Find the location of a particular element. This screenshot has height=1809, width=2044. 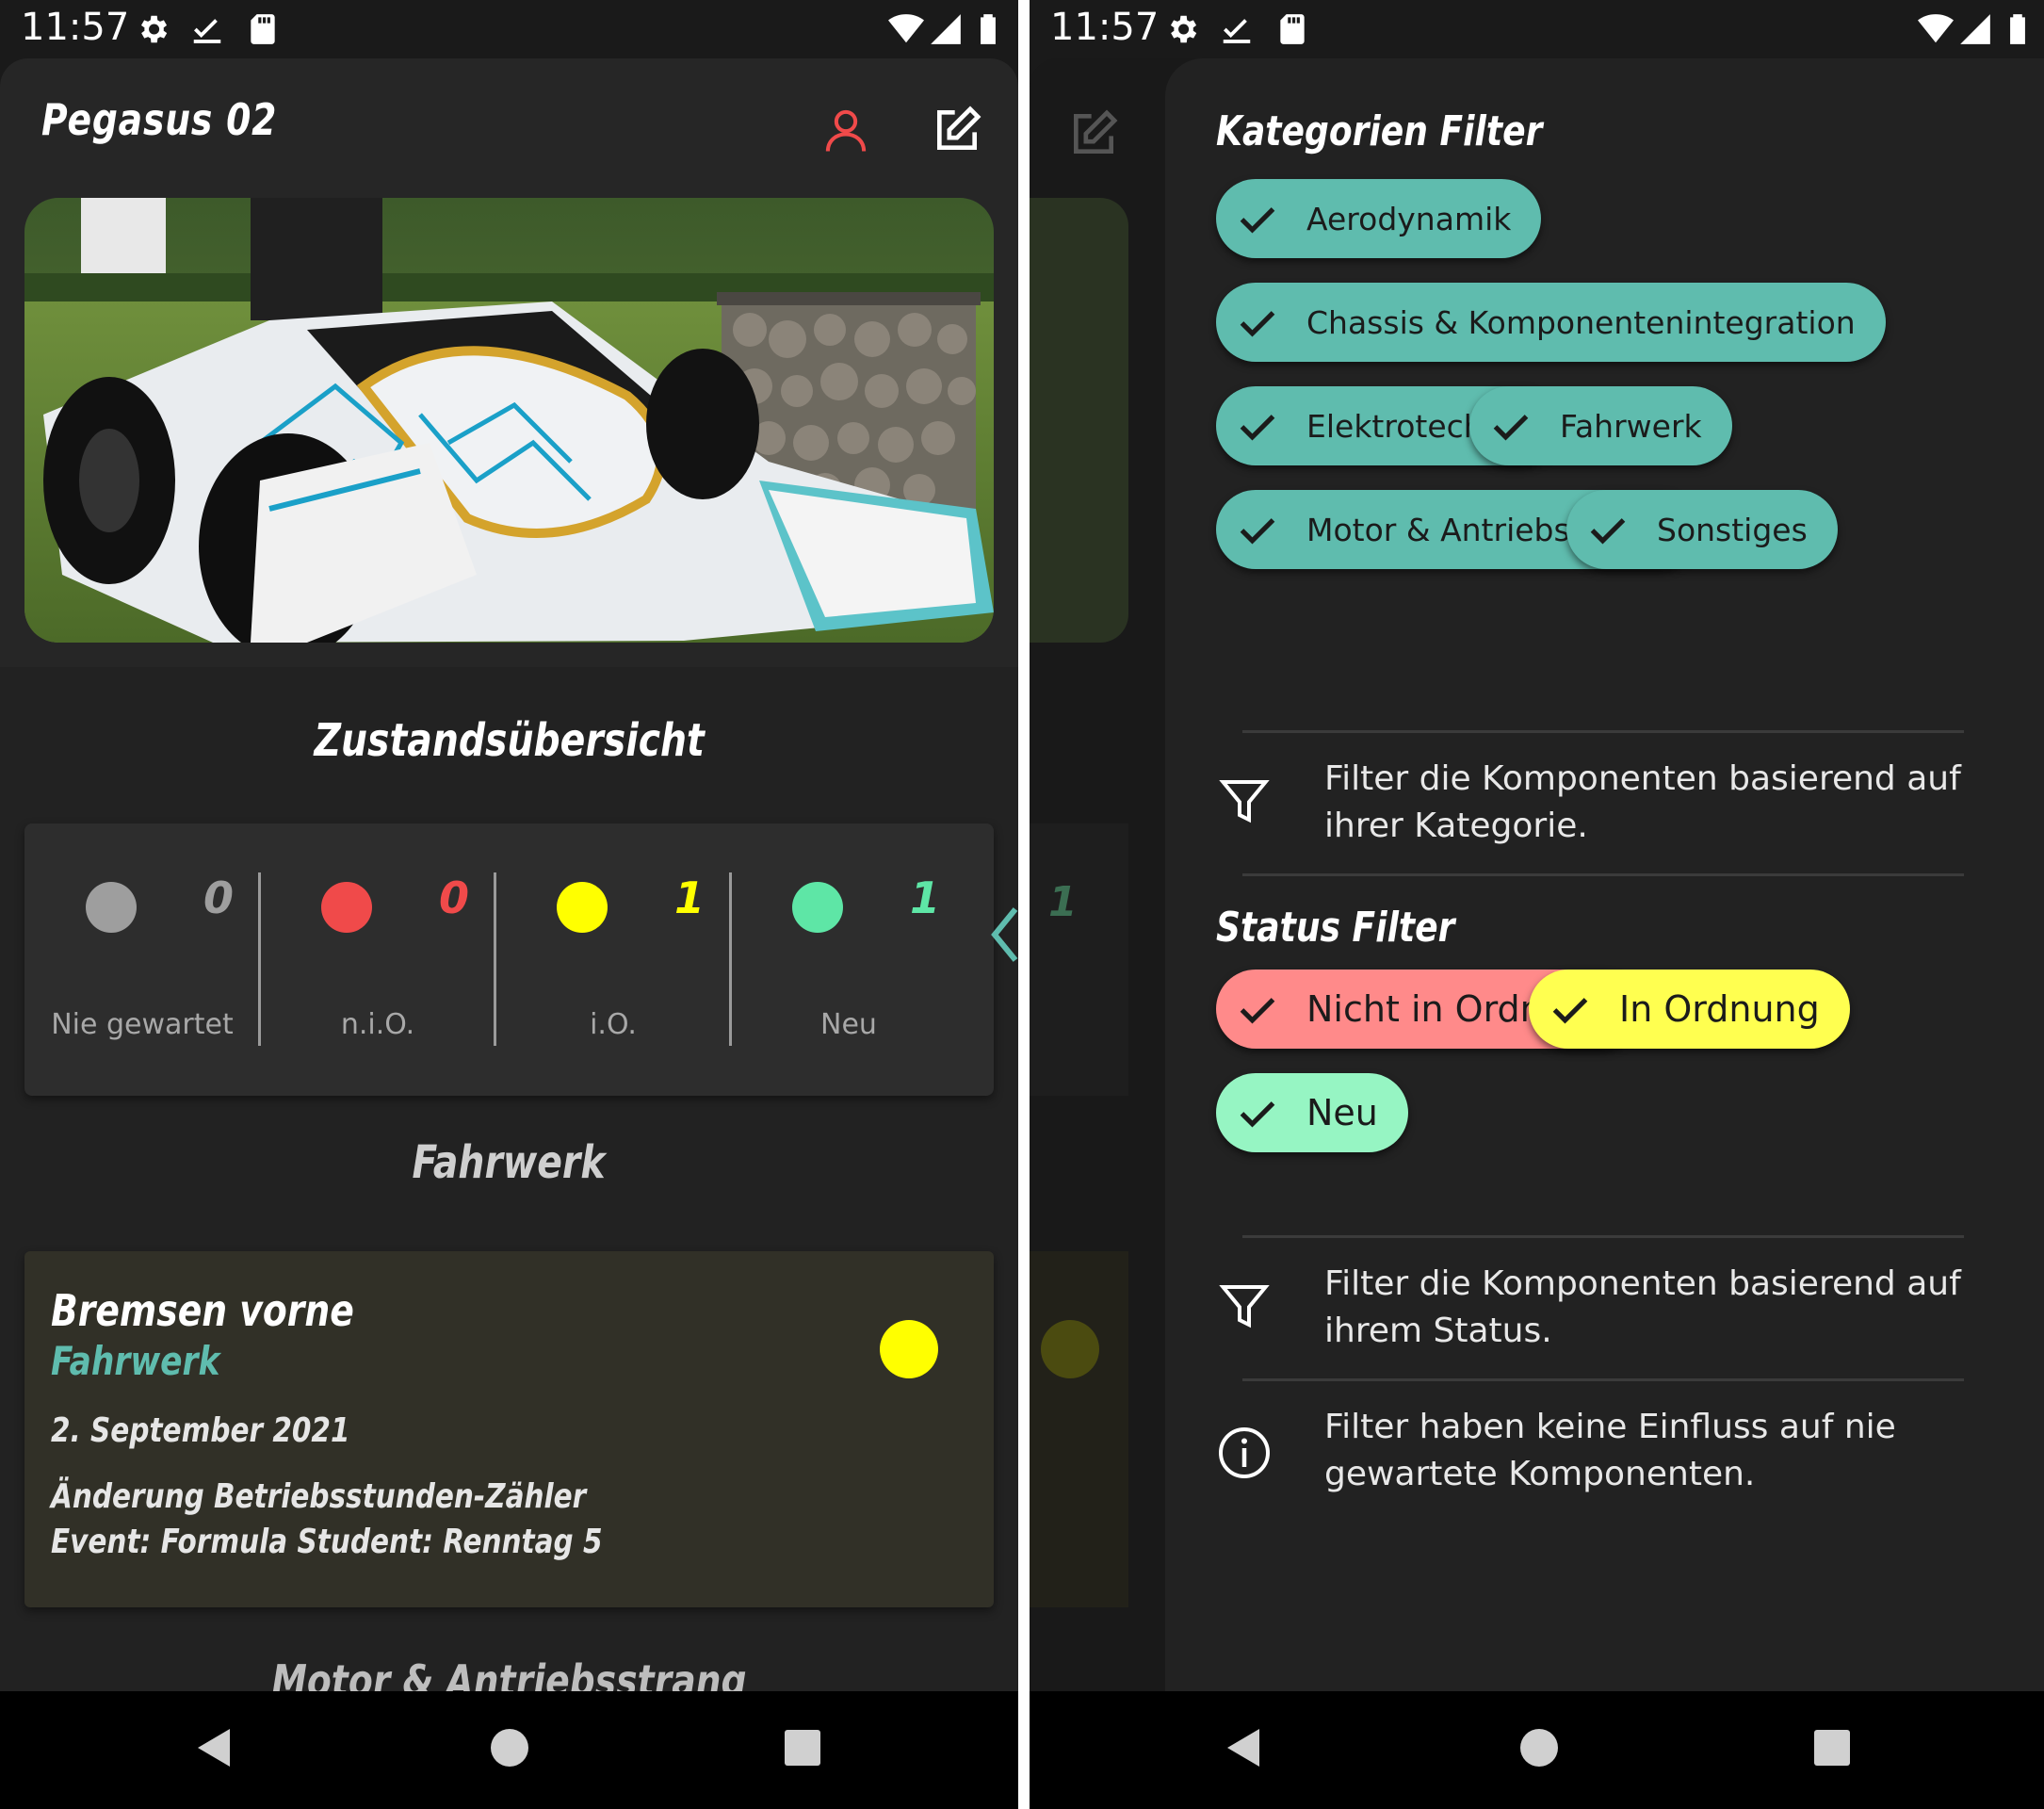

summary-item: 1 Neu is located at coordinates (848, 959).